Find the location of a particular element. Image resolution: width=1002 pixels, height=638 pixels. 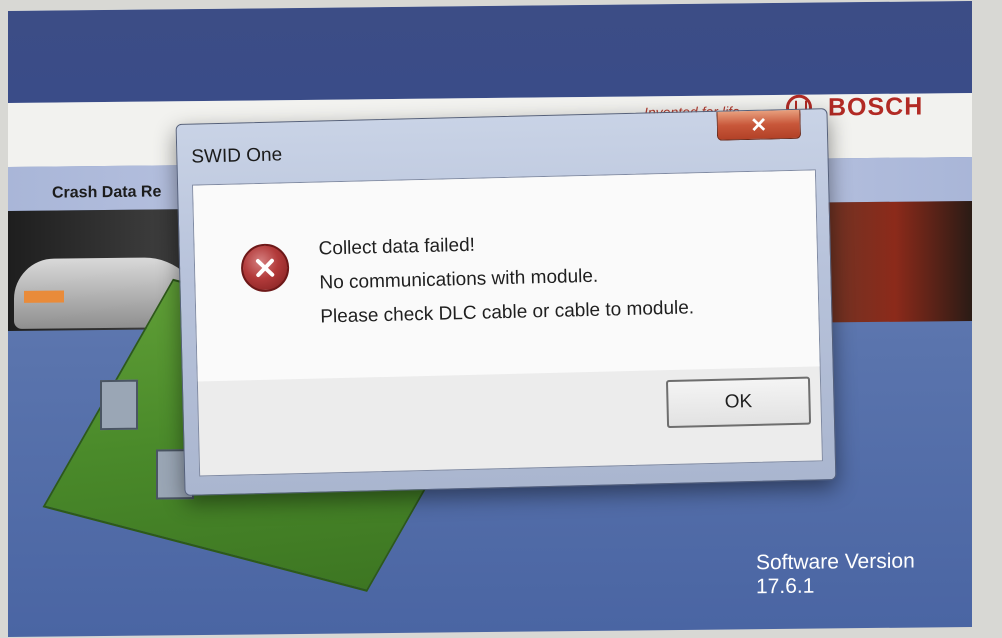

close-button: ✕ is located at coordinates (759, 125).